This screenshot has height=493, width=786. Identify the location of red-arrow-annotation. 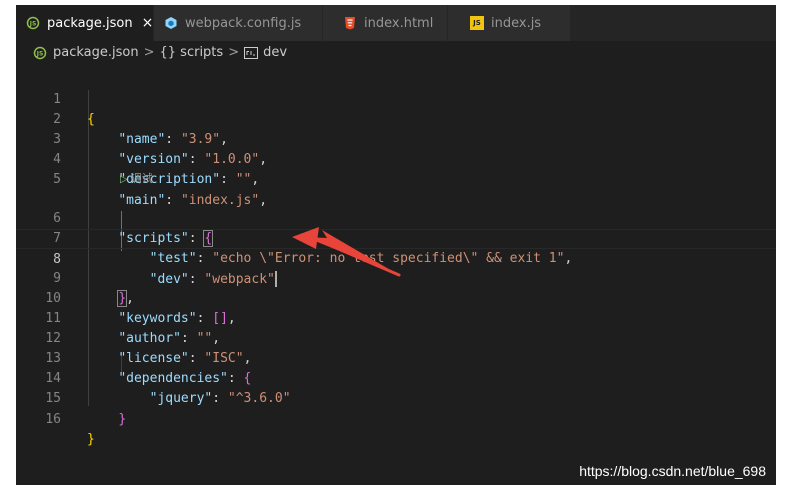
(346, 252).